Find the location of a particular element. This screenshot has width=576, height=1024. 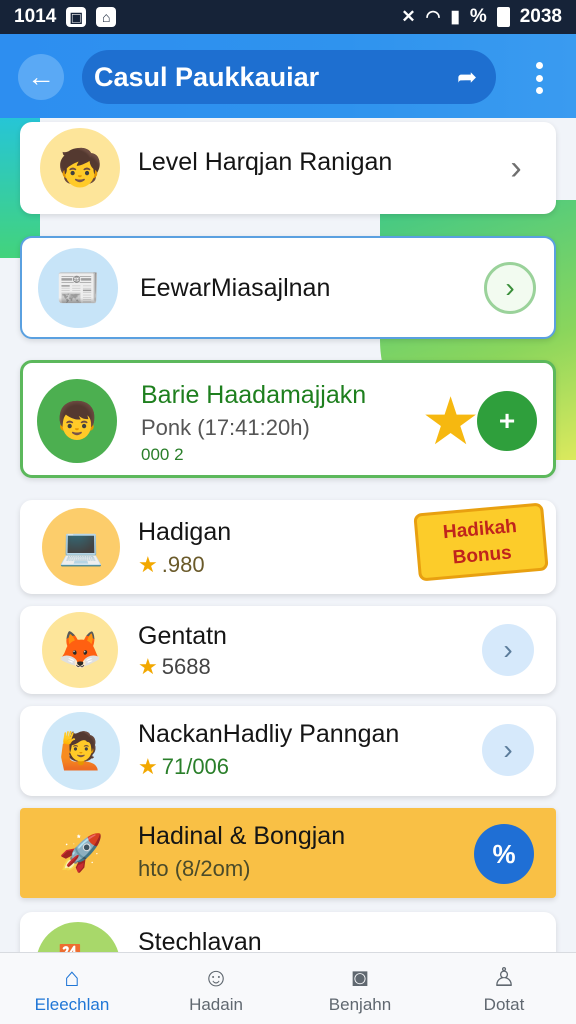

battery-percent: % is located at coordinates (478, 16).